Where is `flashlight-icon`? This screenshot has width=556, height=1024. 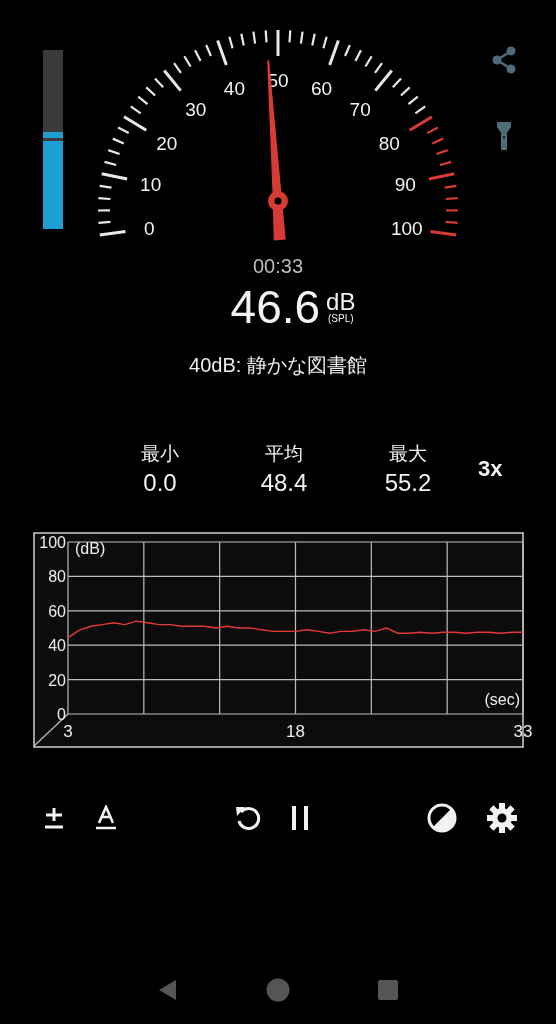 flashlight-icon is located at coordinates (504, 136).